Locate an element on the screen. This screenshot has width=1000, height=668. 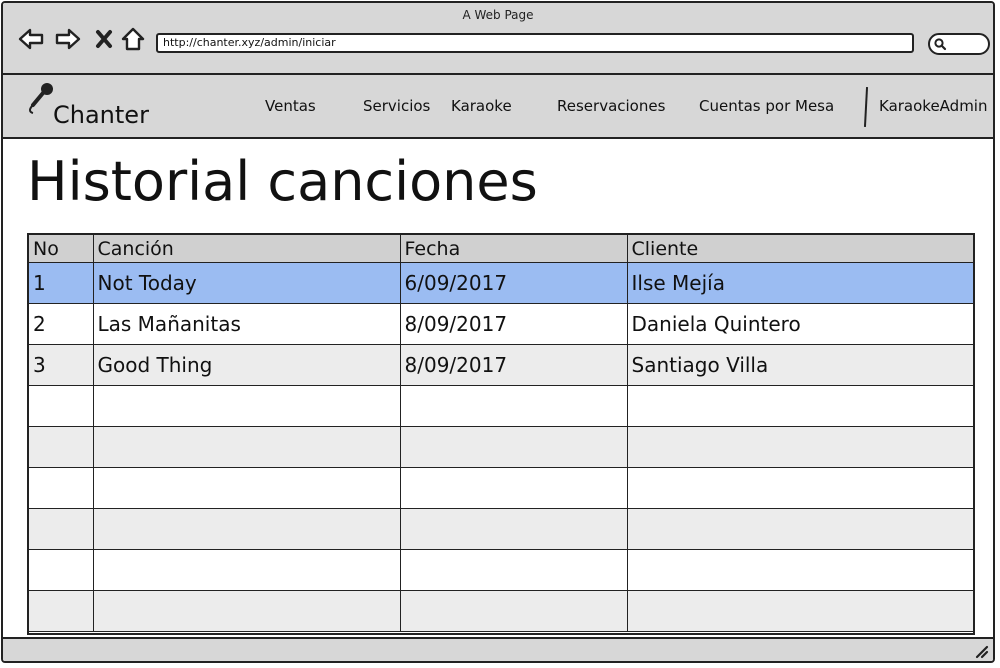
nav-item-reservaciones: Reservaciones is located at coordinates (611, 106).